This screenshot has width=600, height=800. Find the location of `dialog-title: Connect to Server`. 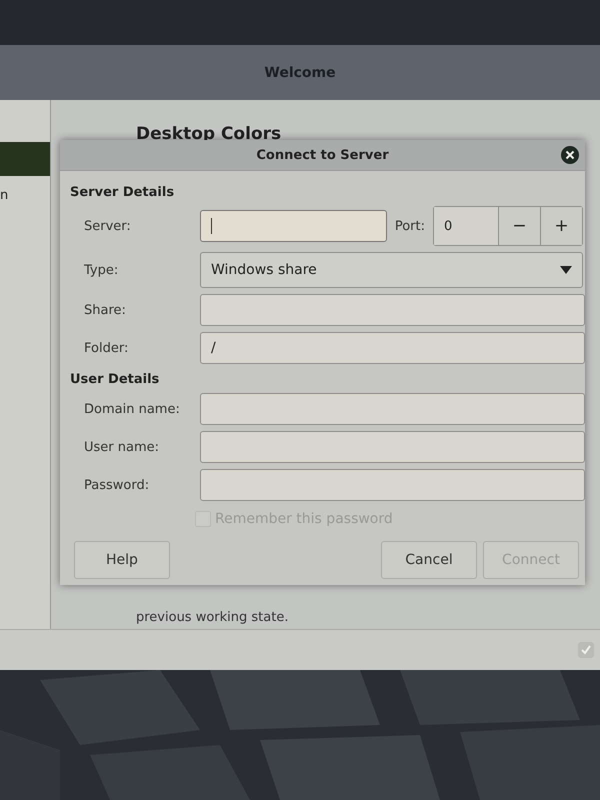

dialog-title: Connect to Server is located at coordinates (322, 155).